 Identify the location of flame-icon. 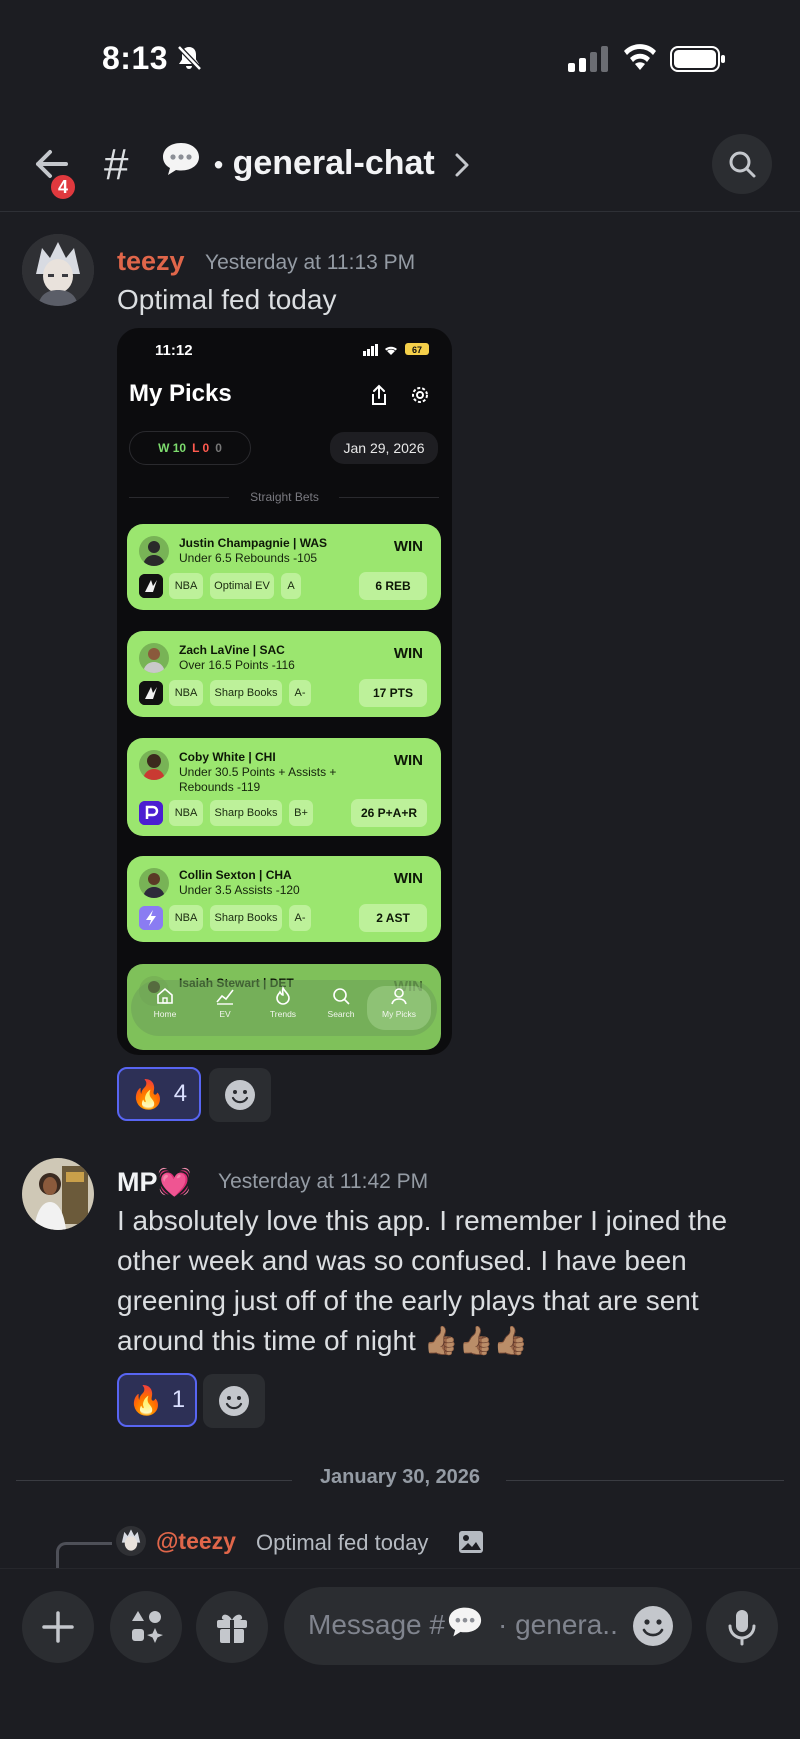
(283, 995).